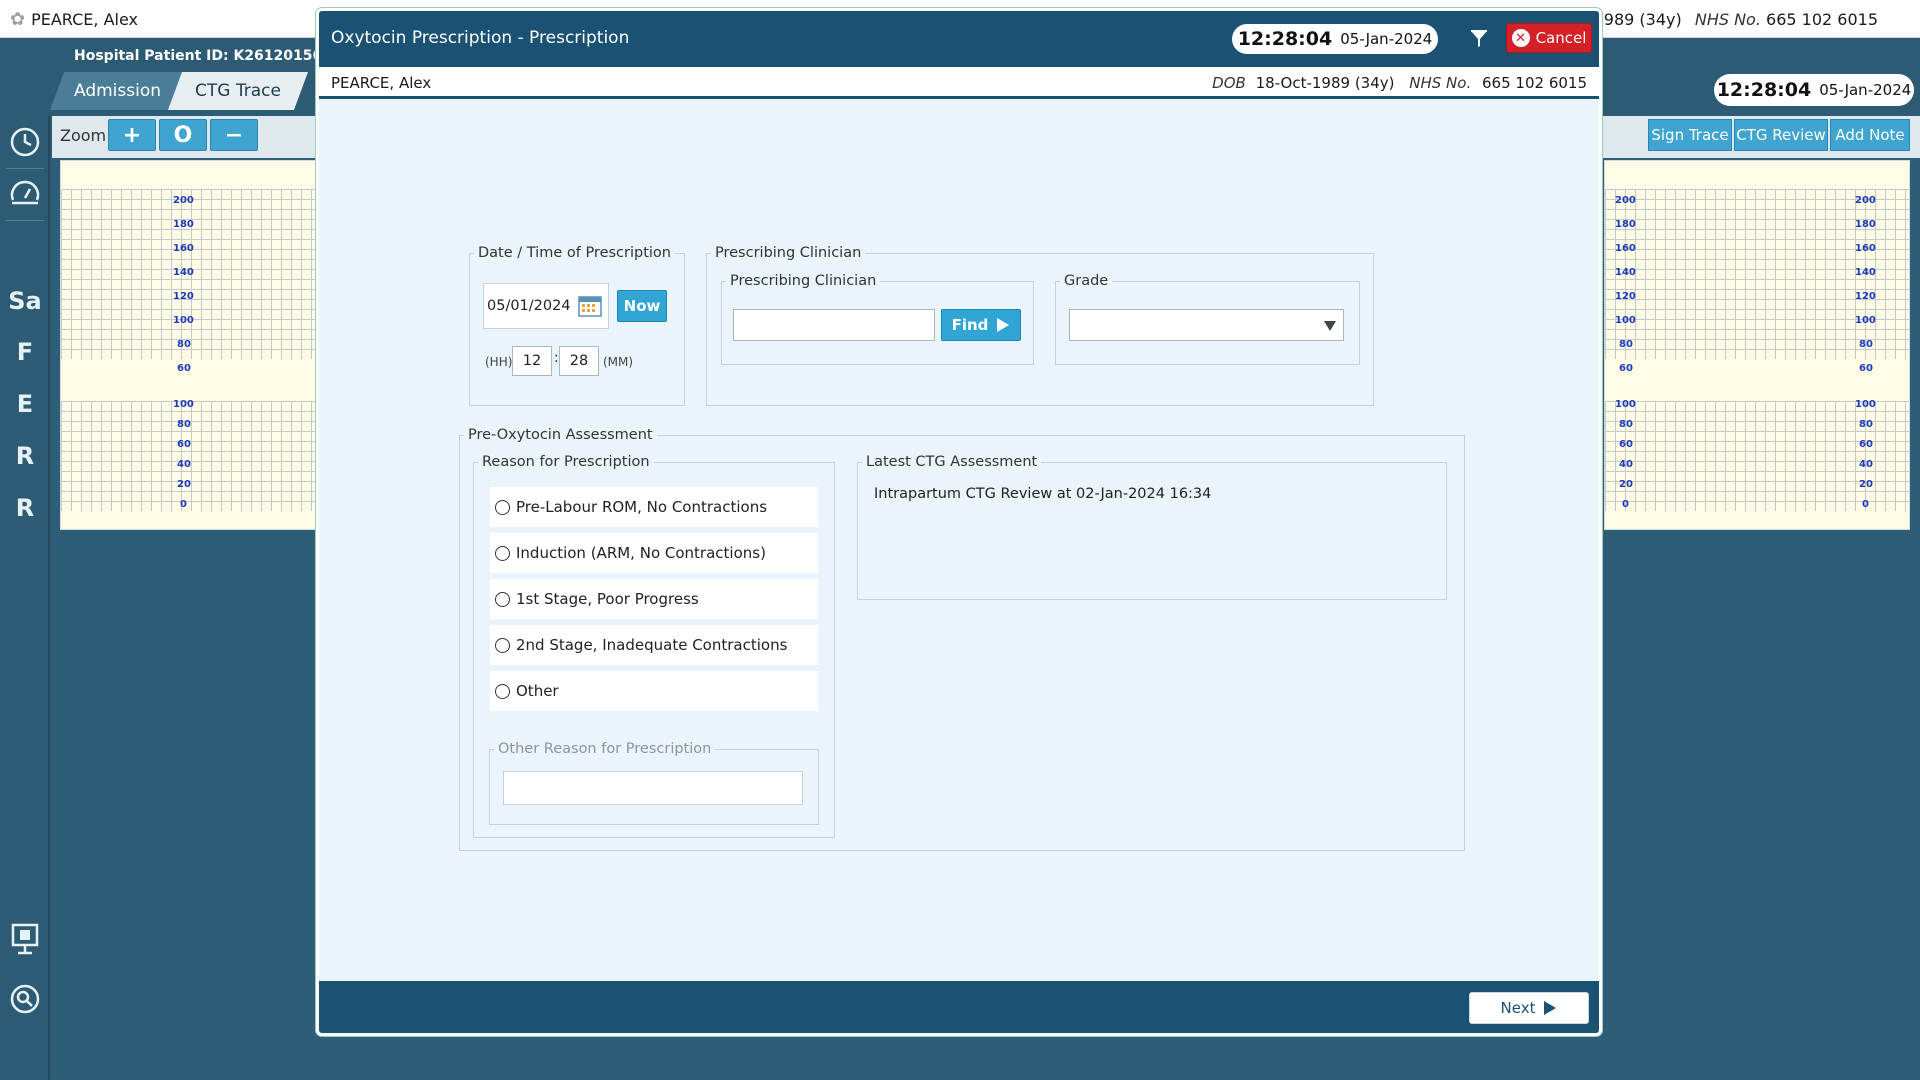  I want to click on zoom-in-button: +, so click(132, 135).